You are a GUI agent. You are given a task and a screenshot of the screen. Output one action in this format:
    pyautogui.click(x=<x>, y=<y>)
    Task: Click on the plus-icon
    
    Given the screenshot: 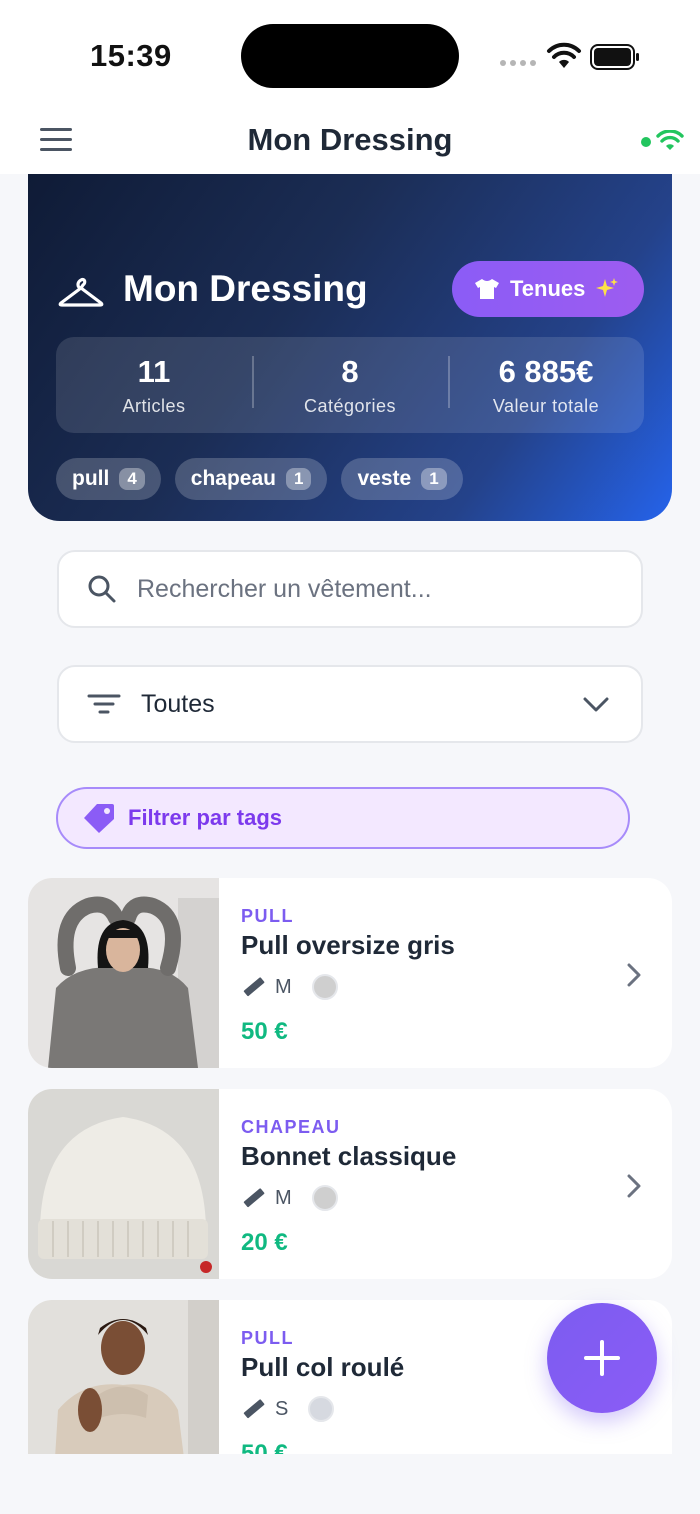 What is the action you would take?
    pyautogui.click(x=602, y=1358)
    